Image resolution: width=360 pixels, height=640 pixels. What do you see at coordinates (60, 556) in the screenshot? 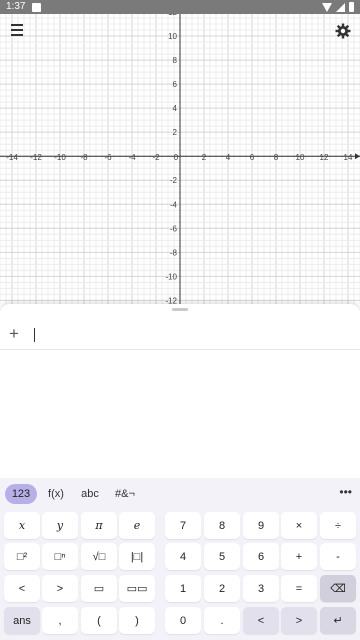
I see `key-power: □ⁿ` at bounding box center [60, 556].